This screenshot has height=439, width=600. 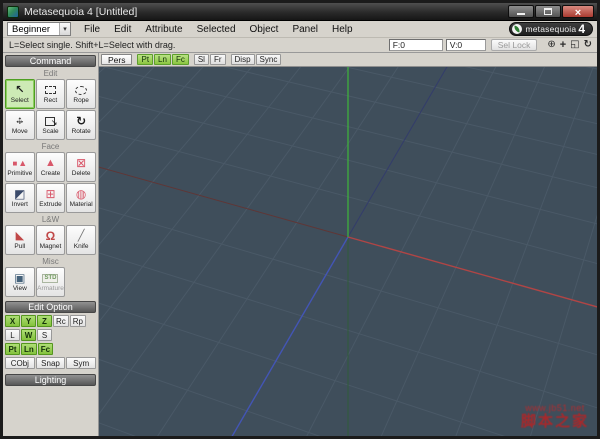 What do you see at coordinates (465, 45) in the screenshot?
I see `vertex-count-field: V:0` at bounding box center [465, 45].